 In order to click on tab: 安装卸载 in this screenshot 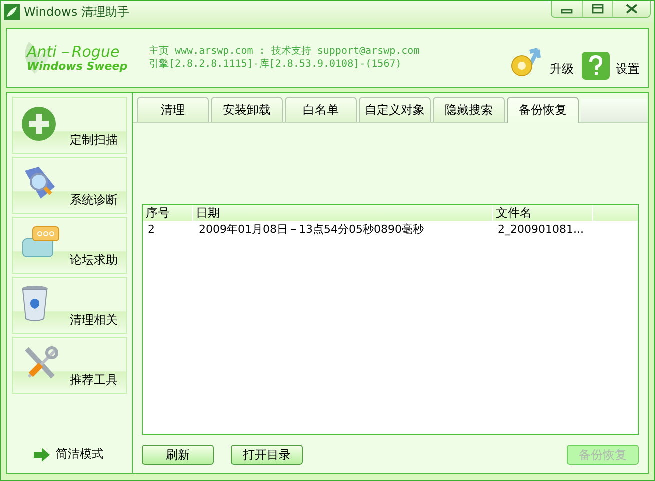, I will do `click(247, 109)`.